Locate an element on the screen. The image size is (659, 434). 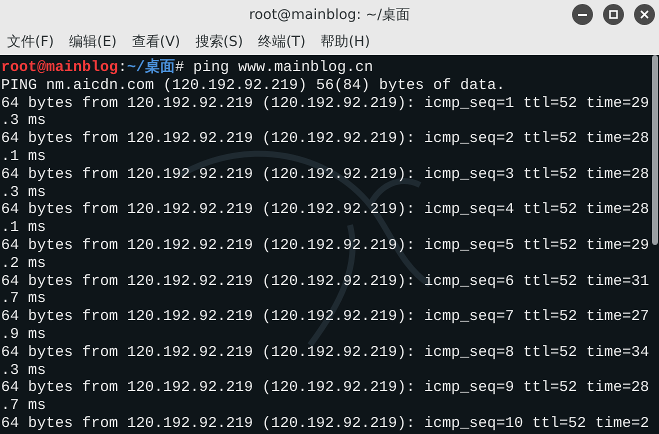
window-title: root@mainblog: ~/桌面 is located at coordinates (329, 15).